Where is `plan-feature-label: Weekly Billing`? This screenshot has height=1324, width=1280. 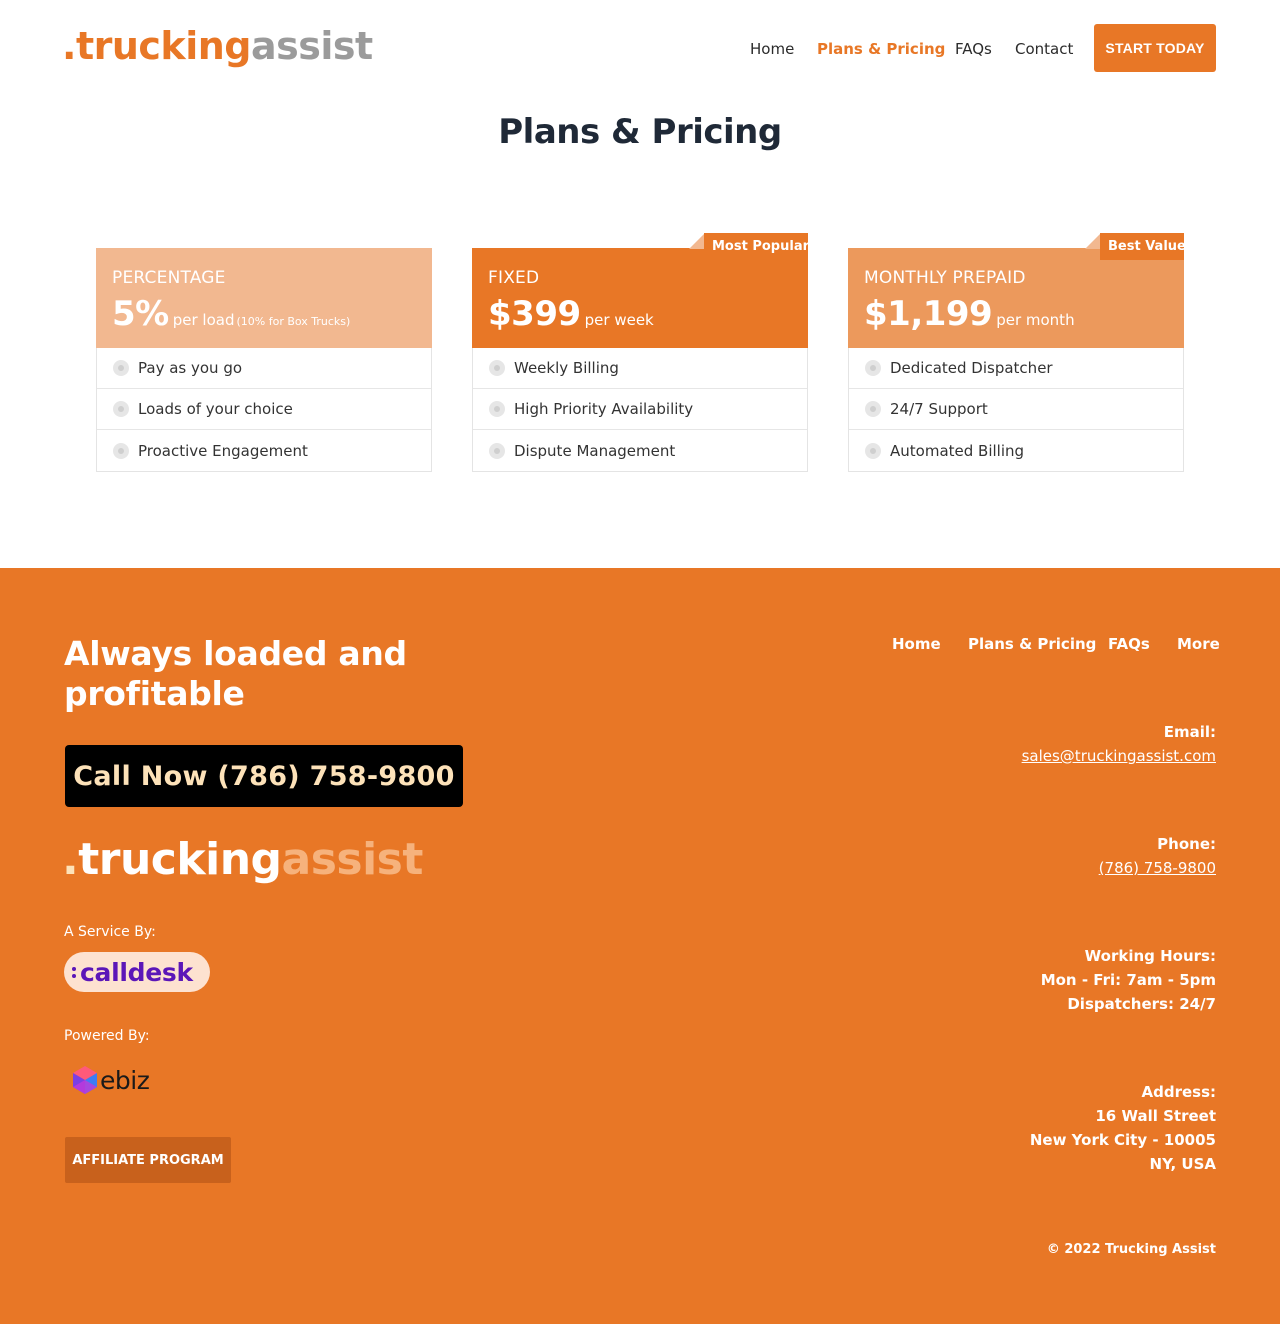
plan-feature-label: Weekly Billing is located at coordinates (566, 368).